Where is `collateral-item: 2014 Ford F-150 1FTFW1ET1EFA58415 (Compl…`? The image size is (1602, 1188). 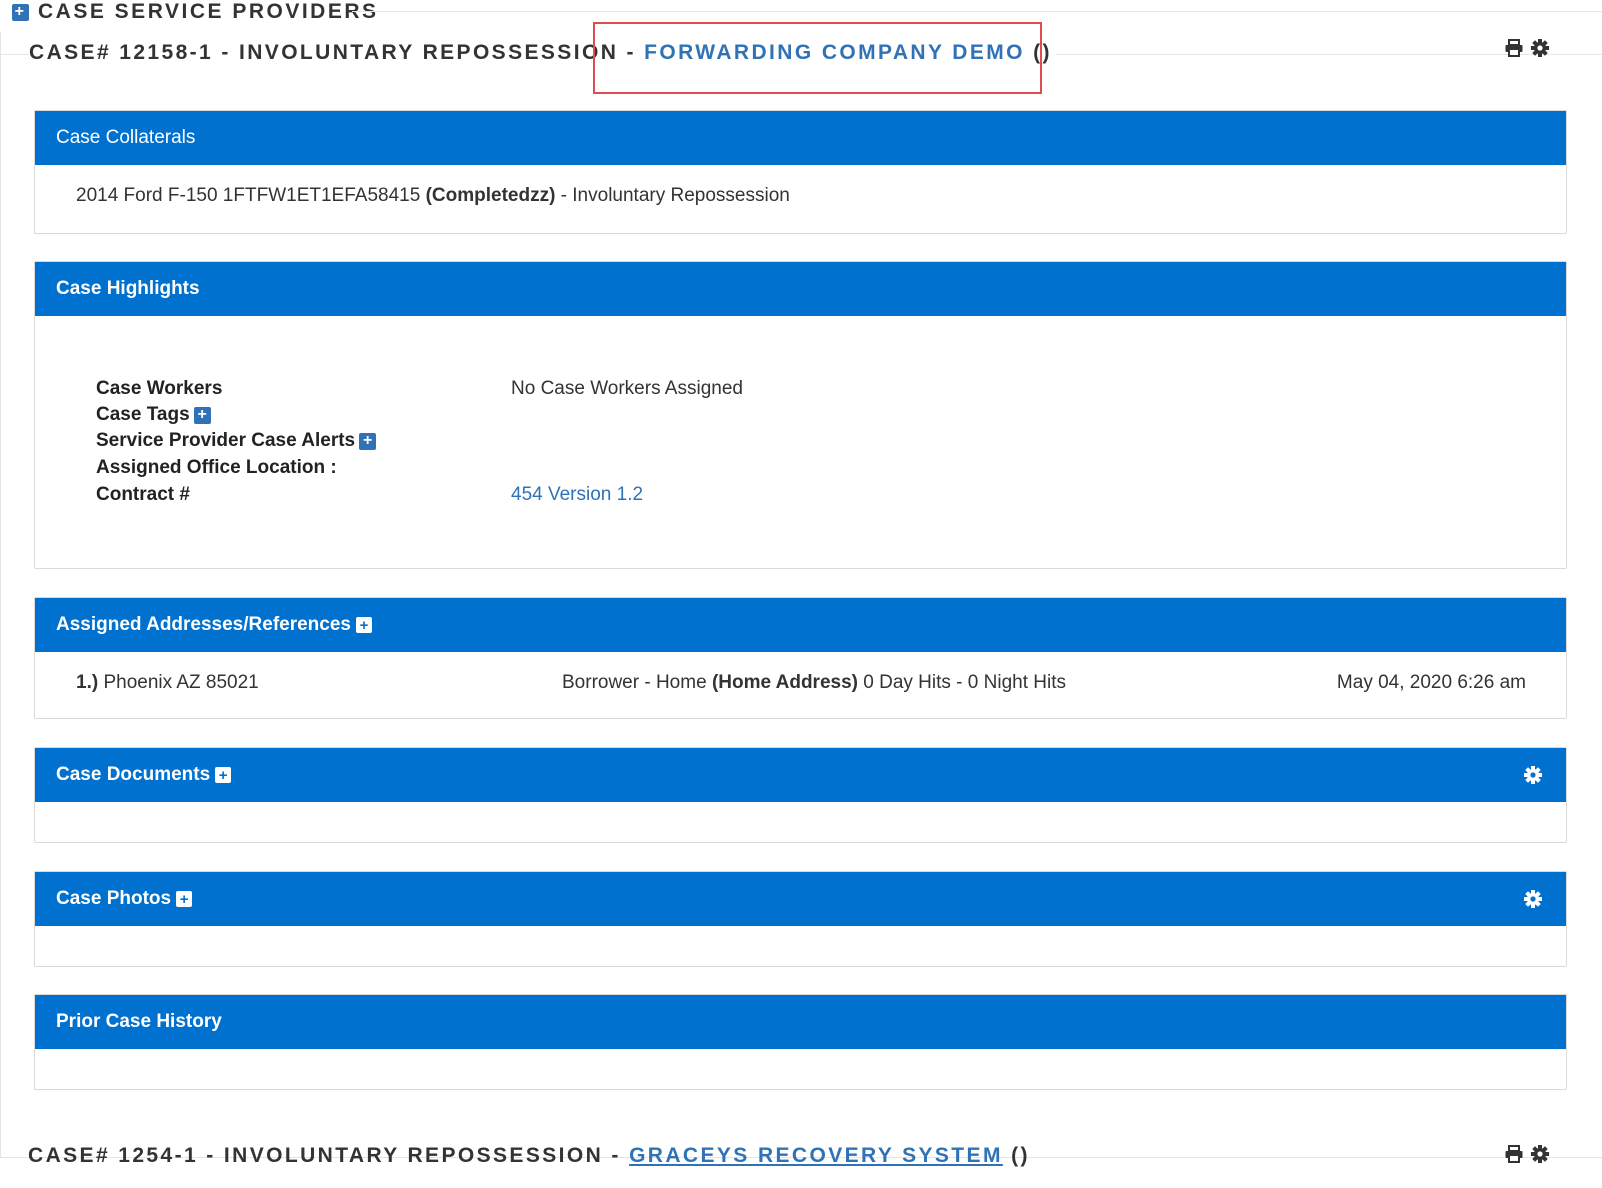
collateral-item: 2014 Ford F-150 1FTFW1ET1EFA58415 (Compl… is located at coordinates (433, 196).